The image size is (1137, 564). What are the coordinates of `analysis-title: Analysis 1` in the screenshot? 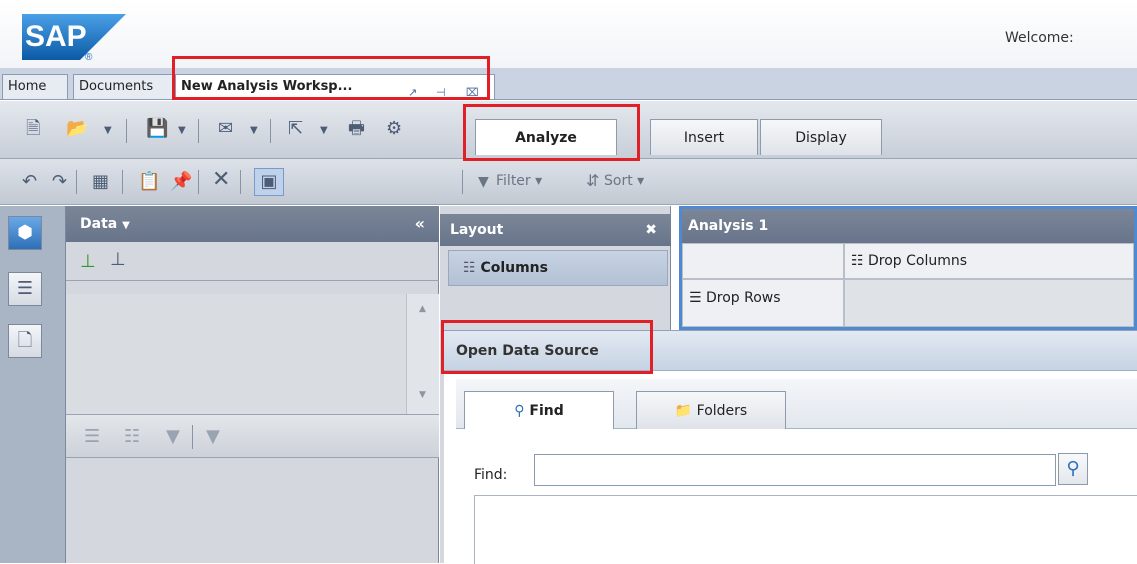 It's located at (728, 226).